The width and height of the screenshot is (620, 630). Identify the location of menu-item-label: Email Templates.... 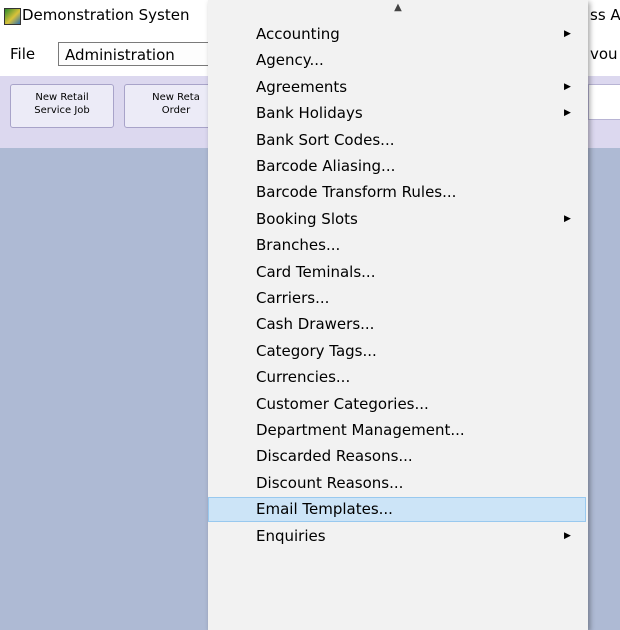
(324, 509).